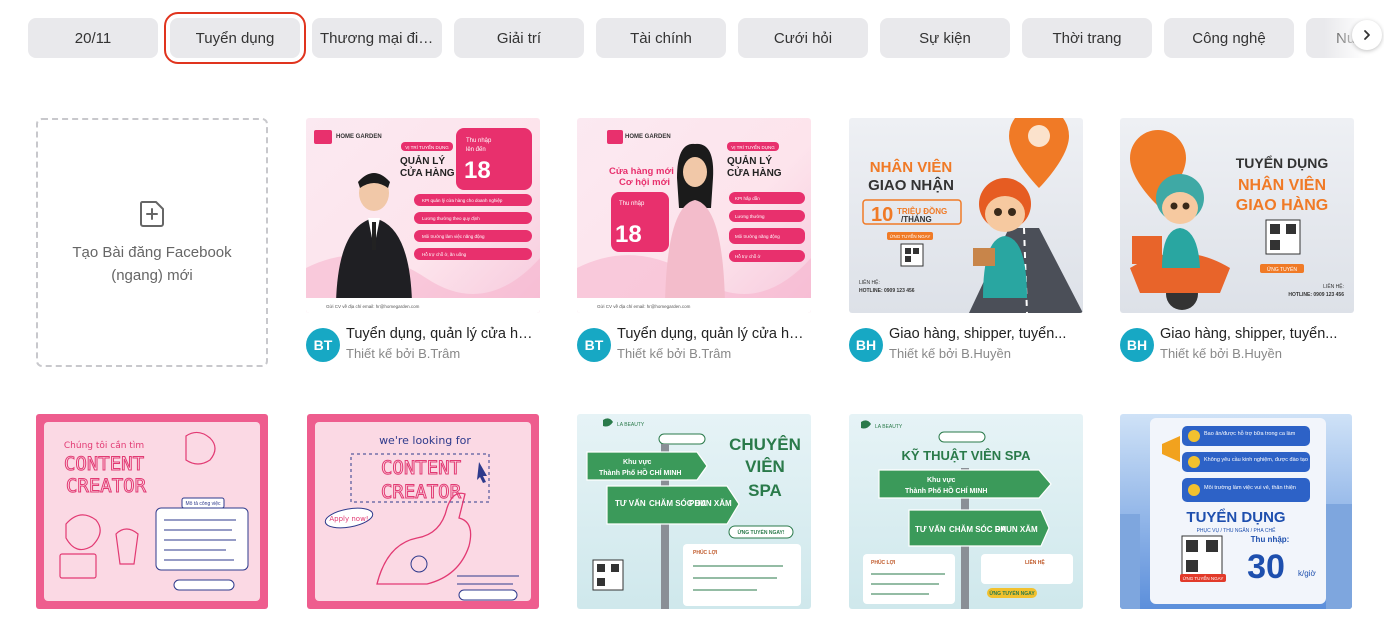 This screenshot has width=1384, height=620. I want to click on svg-text: LA BEAUTY, so click(631, 425).